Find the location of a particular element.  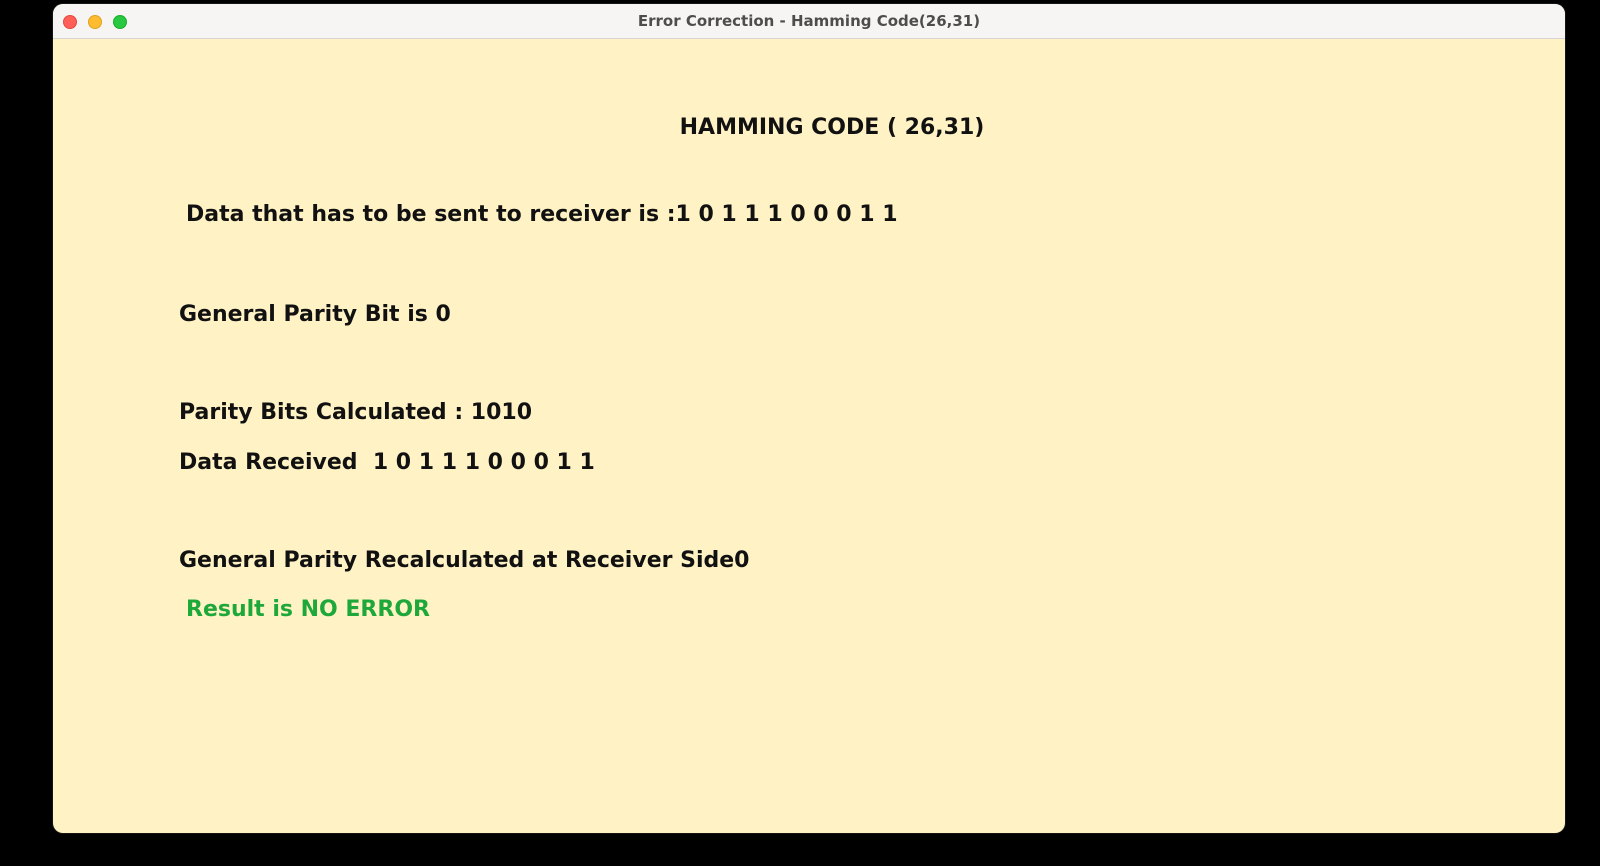

title-bar: Error Correction - Hamming Code(26,31) is located at coordinates (809, 21).